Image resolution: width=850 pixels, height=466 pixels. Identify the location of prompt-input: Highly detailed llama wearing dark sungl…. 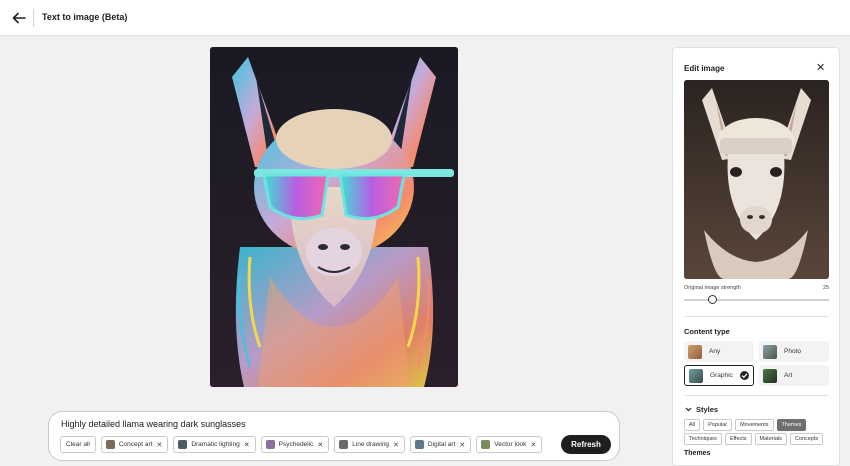
(153, 424).